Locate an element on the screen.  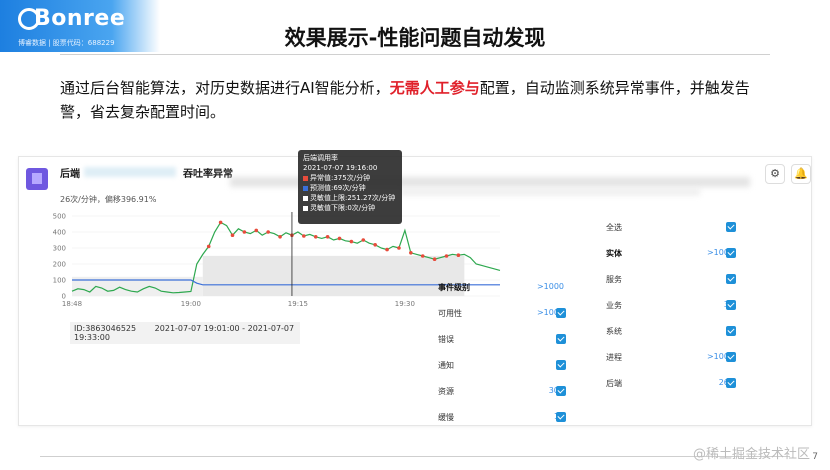
filter-row: 后端264 is located at coordinates (672, 385).